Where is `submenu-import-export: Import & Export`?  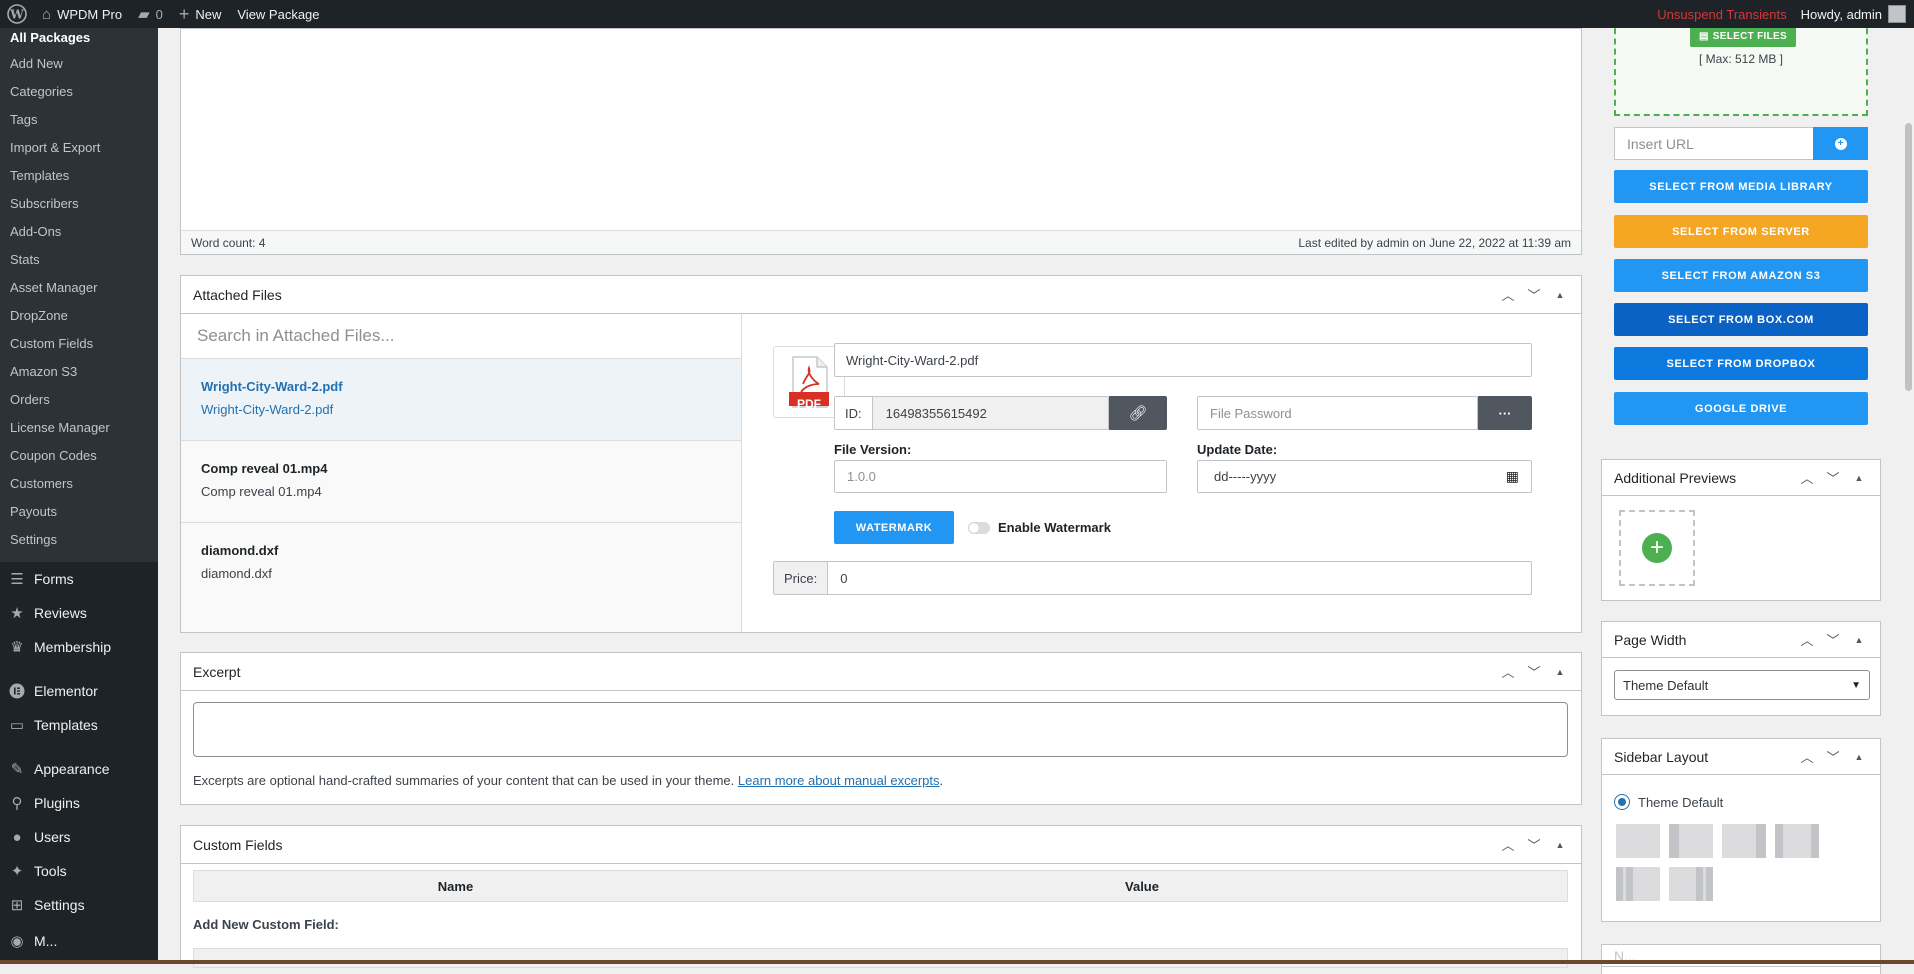 submenu-import-export: Import & Export is located at coordinates (79, 148).